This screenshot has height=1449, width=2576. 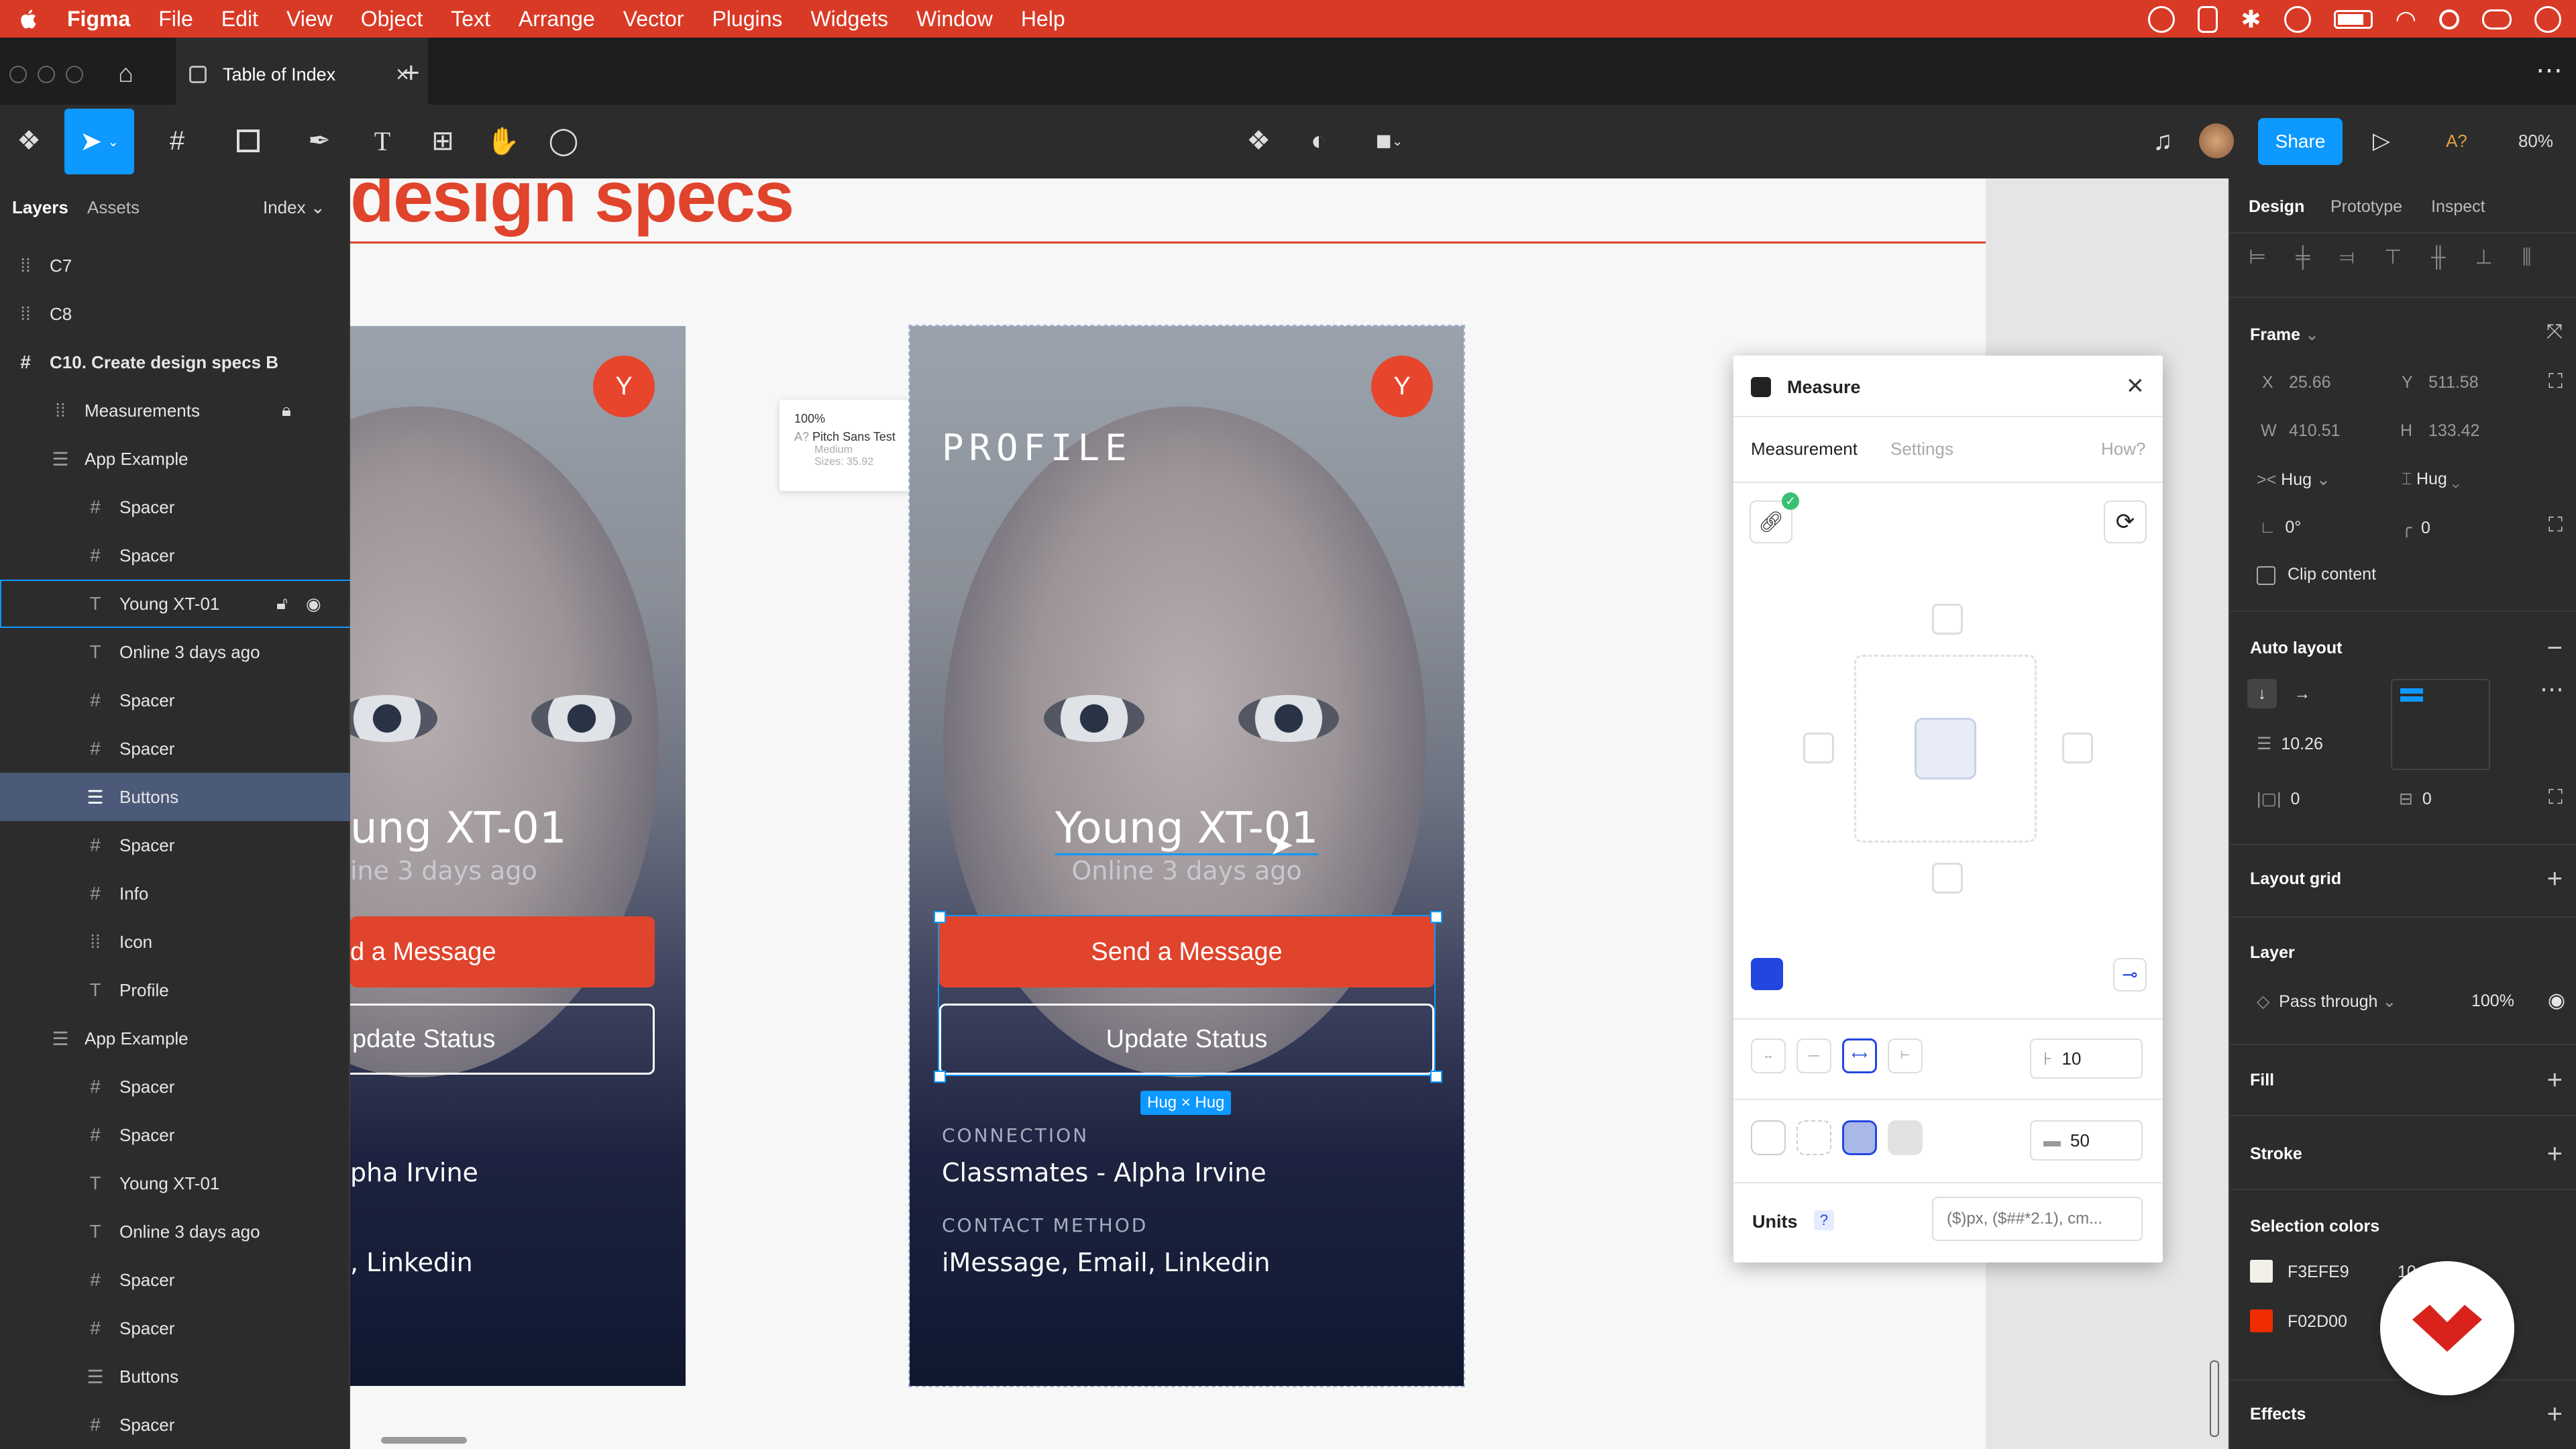 I want to click on add-effect-icon: +, so click(x=2555, y=1414).